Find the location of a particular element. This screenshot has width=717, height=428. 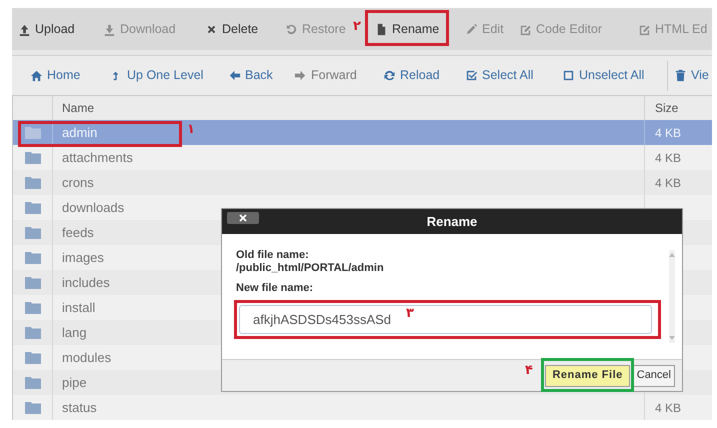

refresh-icon is located at coordinates (389, 75).